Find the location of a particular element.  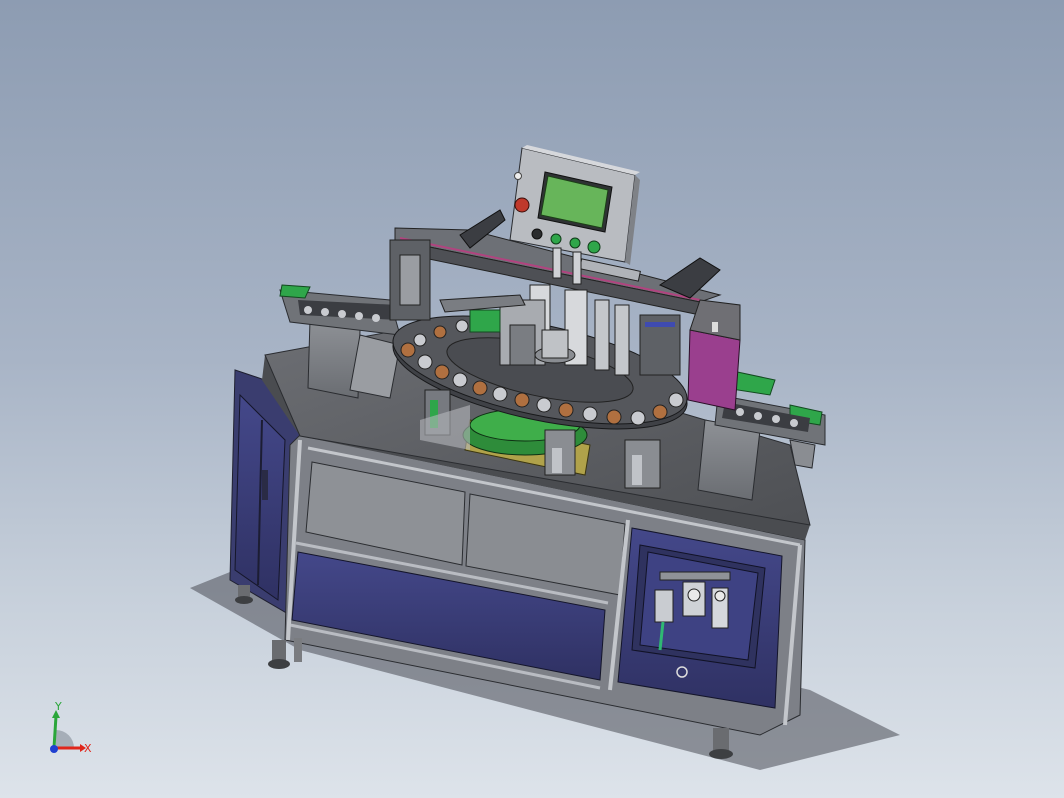

triad-z-axis is located at coordinates (54, 749).